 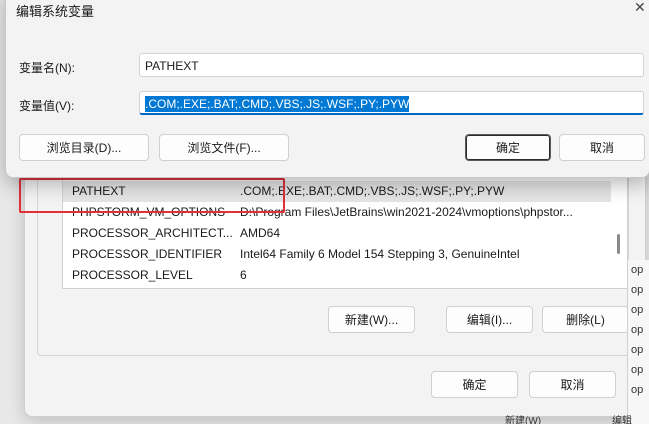 What do you see at coordinates (149, 212) in the screenshot?
I see `variable-name: PHPSTORM_VM_OPTIONS` at bounding box center [149, 212].